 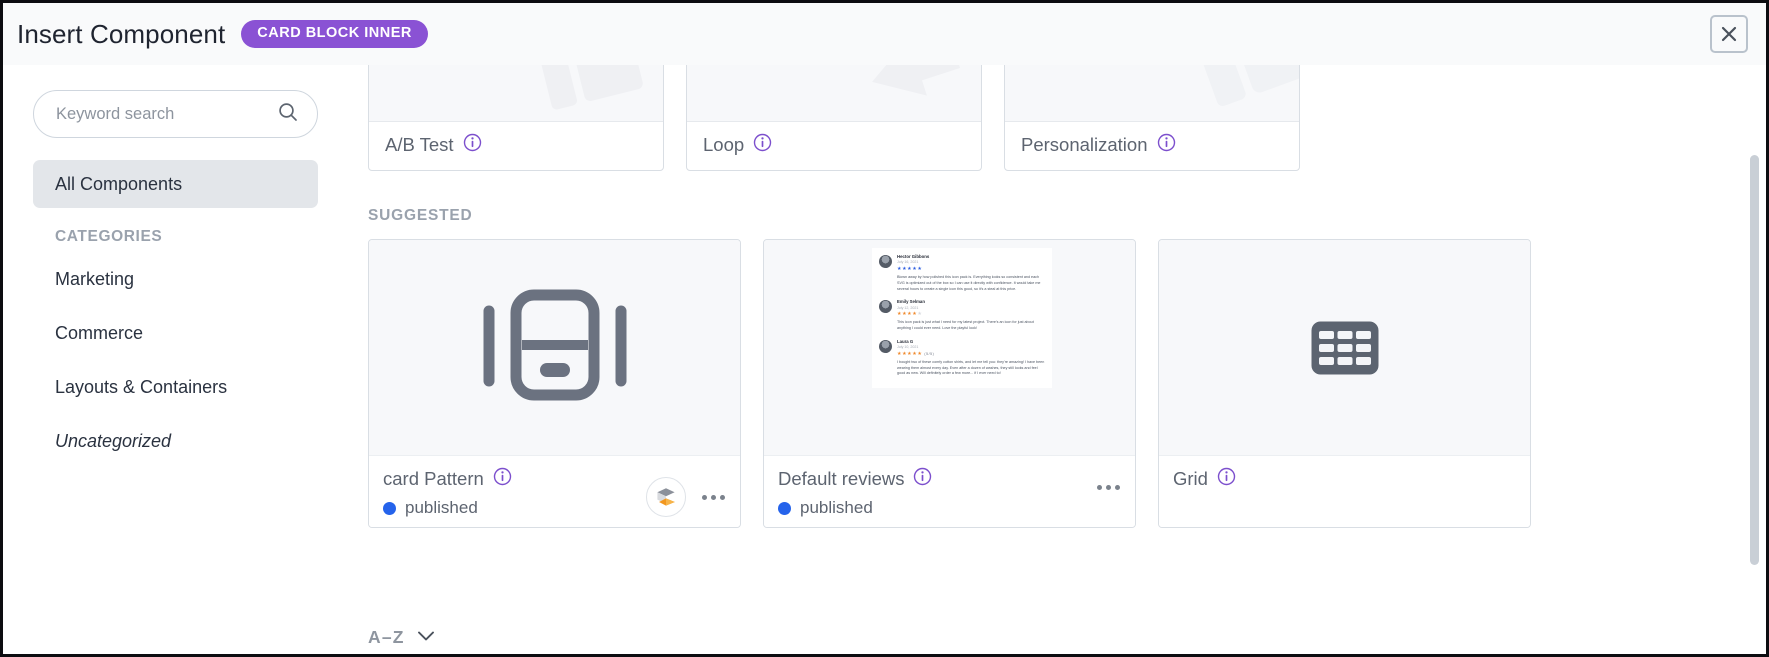 I want to click on loop-watermark-icon, so click(x=916, y=80).